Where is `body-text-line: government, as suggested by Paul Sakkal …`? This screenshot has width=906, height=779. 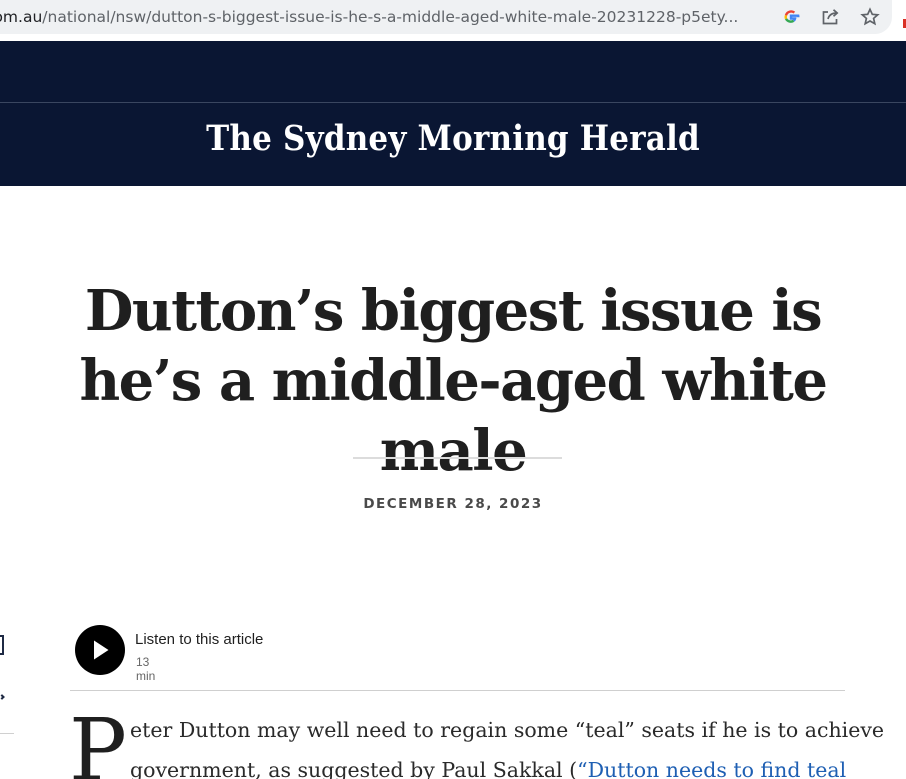 body-text-line: government, as suggested by Paul Sakkal … is located at coordinates (488, 768).